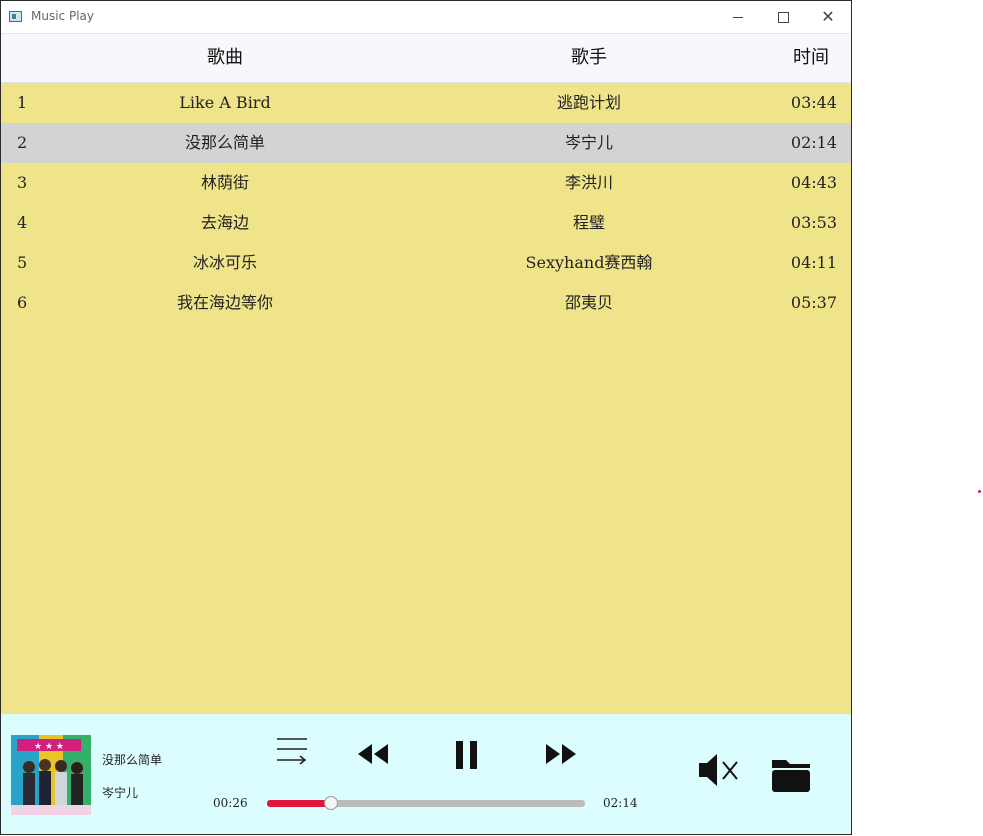 The height and width of the screenshot is (836, 983). I want to click on row-time: 05:37, so click(813, 302).